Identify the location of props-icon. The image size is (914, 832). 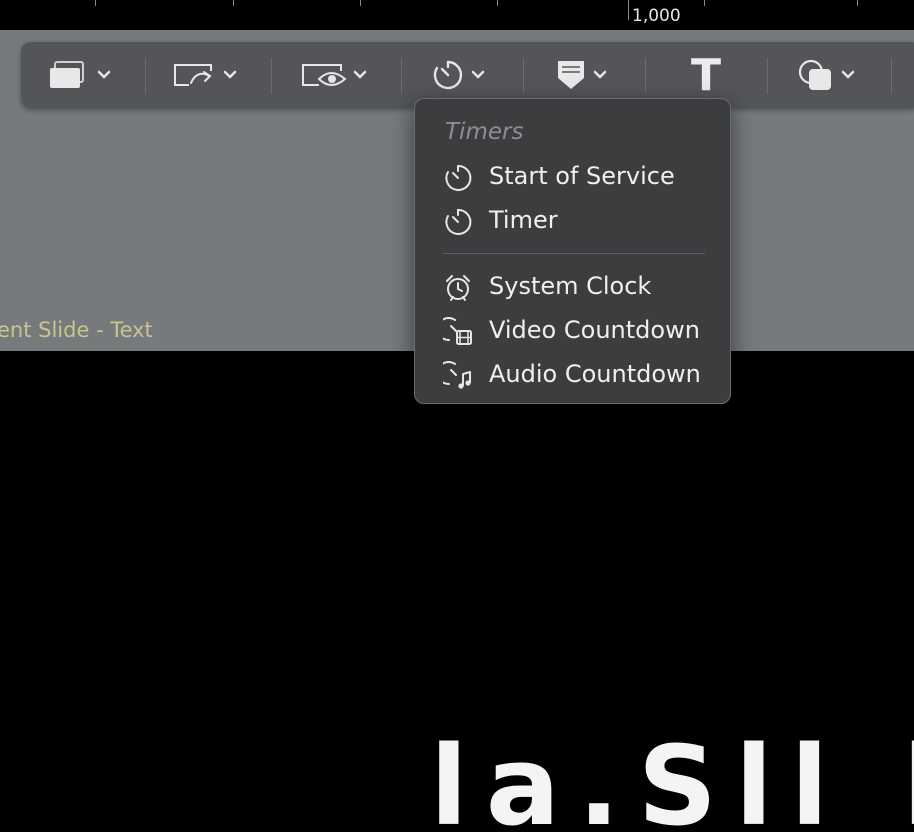
(571, 75).